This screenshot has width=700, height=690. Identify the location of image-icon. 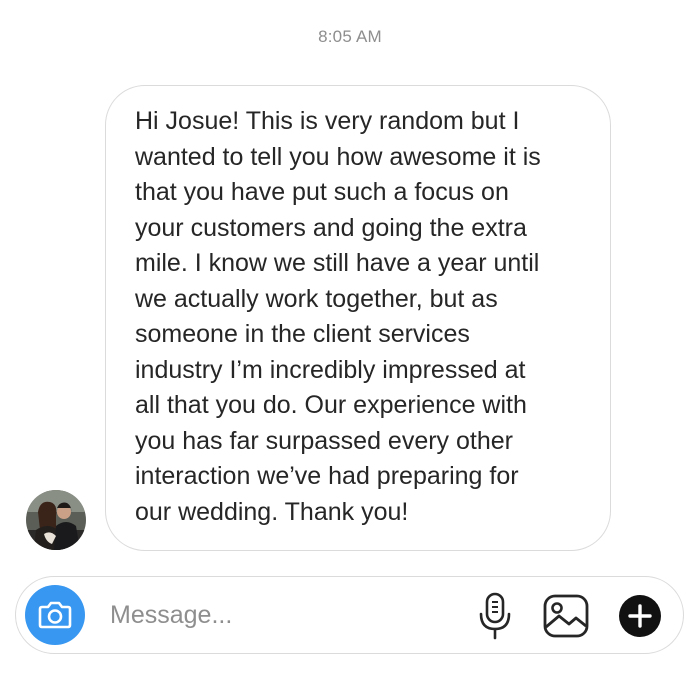
(566, 616).